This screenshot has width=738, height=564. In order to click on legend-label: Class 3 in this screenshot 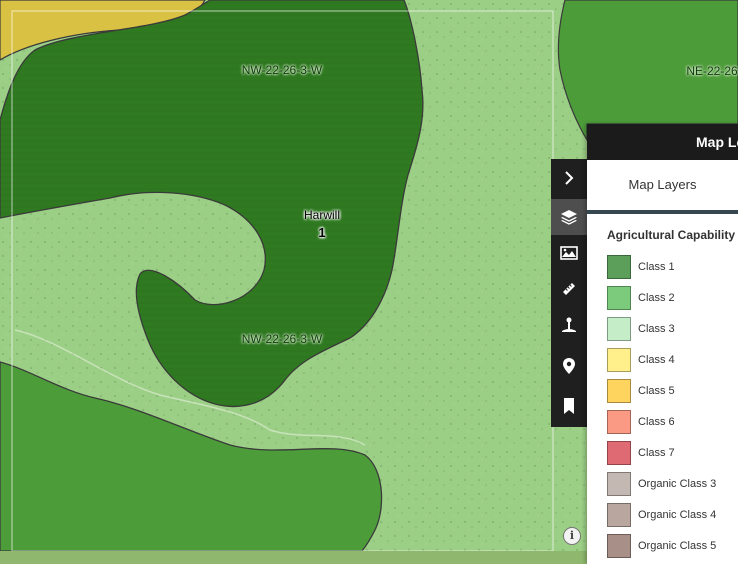, I will do `click(656, 329)`.